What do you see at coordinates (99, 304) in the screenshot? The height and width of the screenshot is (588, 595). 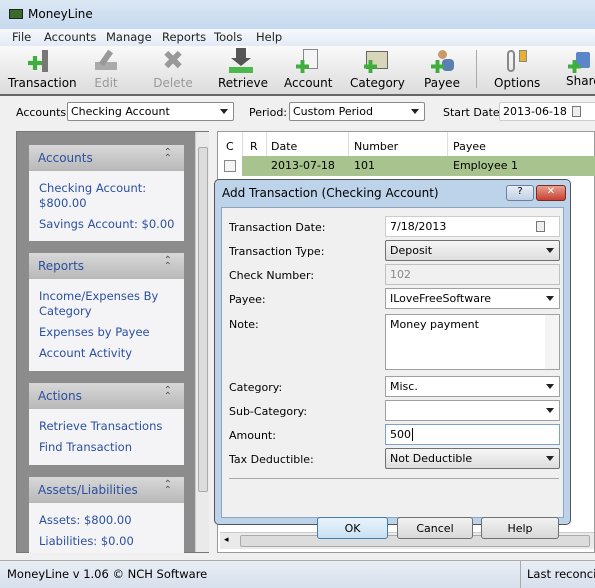 I see `income-expenses-report-link: Income/Expenses By Category` at bounding box center [99, 304].